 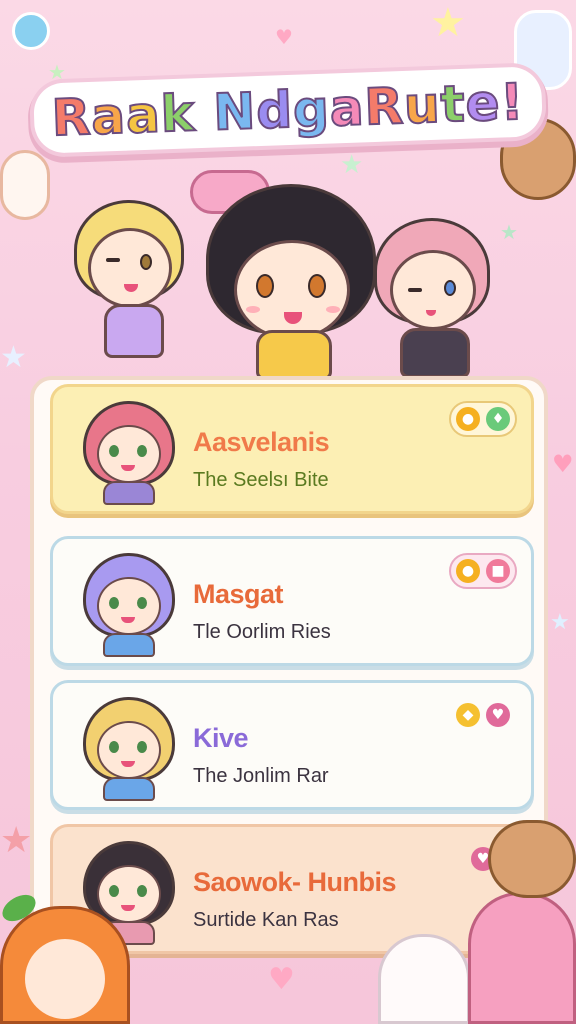 What do you see at coordinates (261, 480) in the screenshot?
I see `character-subtitle: The Seelsı Bite` at bounding box center [261, 480].